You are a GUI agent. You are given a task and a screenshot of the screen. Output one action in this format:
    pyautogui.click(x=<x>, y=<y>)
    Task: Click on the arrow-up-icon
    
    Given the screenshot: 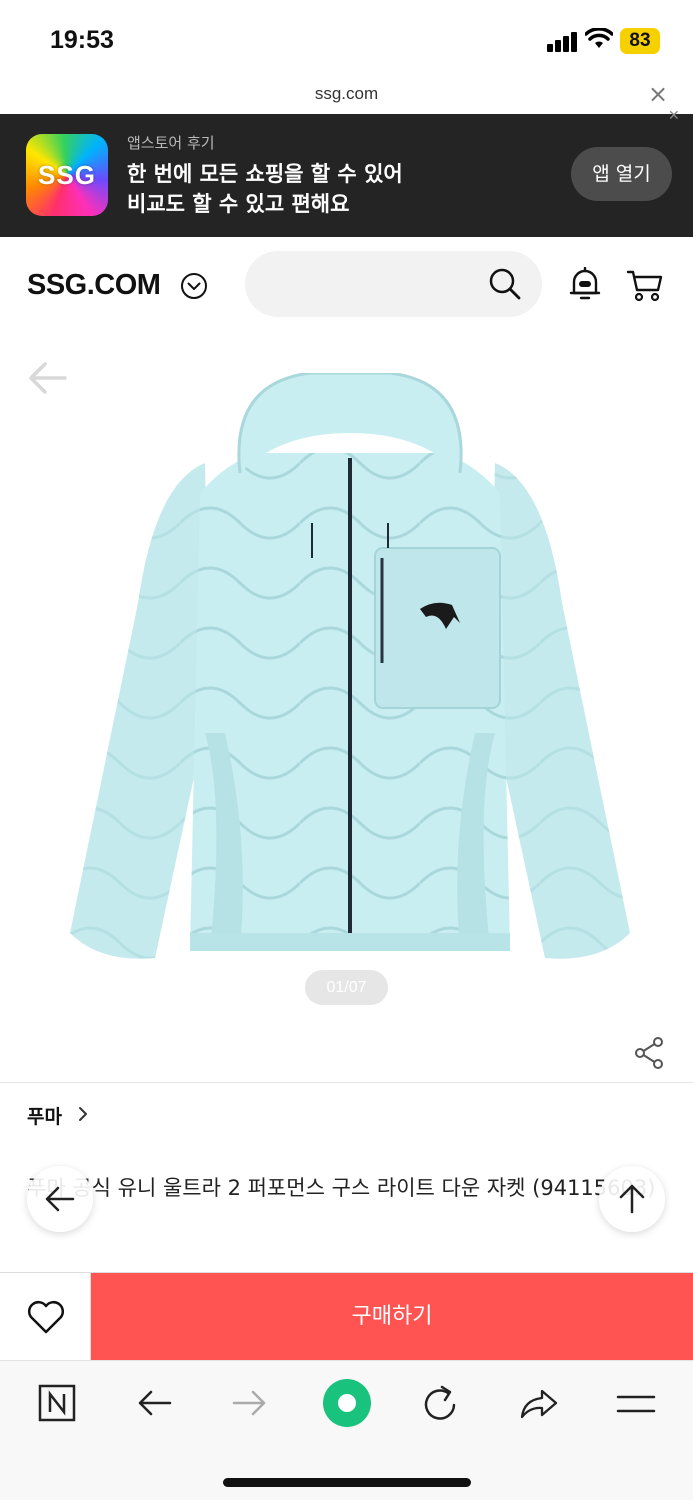 What is the action you would take?
    pyautogui.click(x=632, y=1199)
    